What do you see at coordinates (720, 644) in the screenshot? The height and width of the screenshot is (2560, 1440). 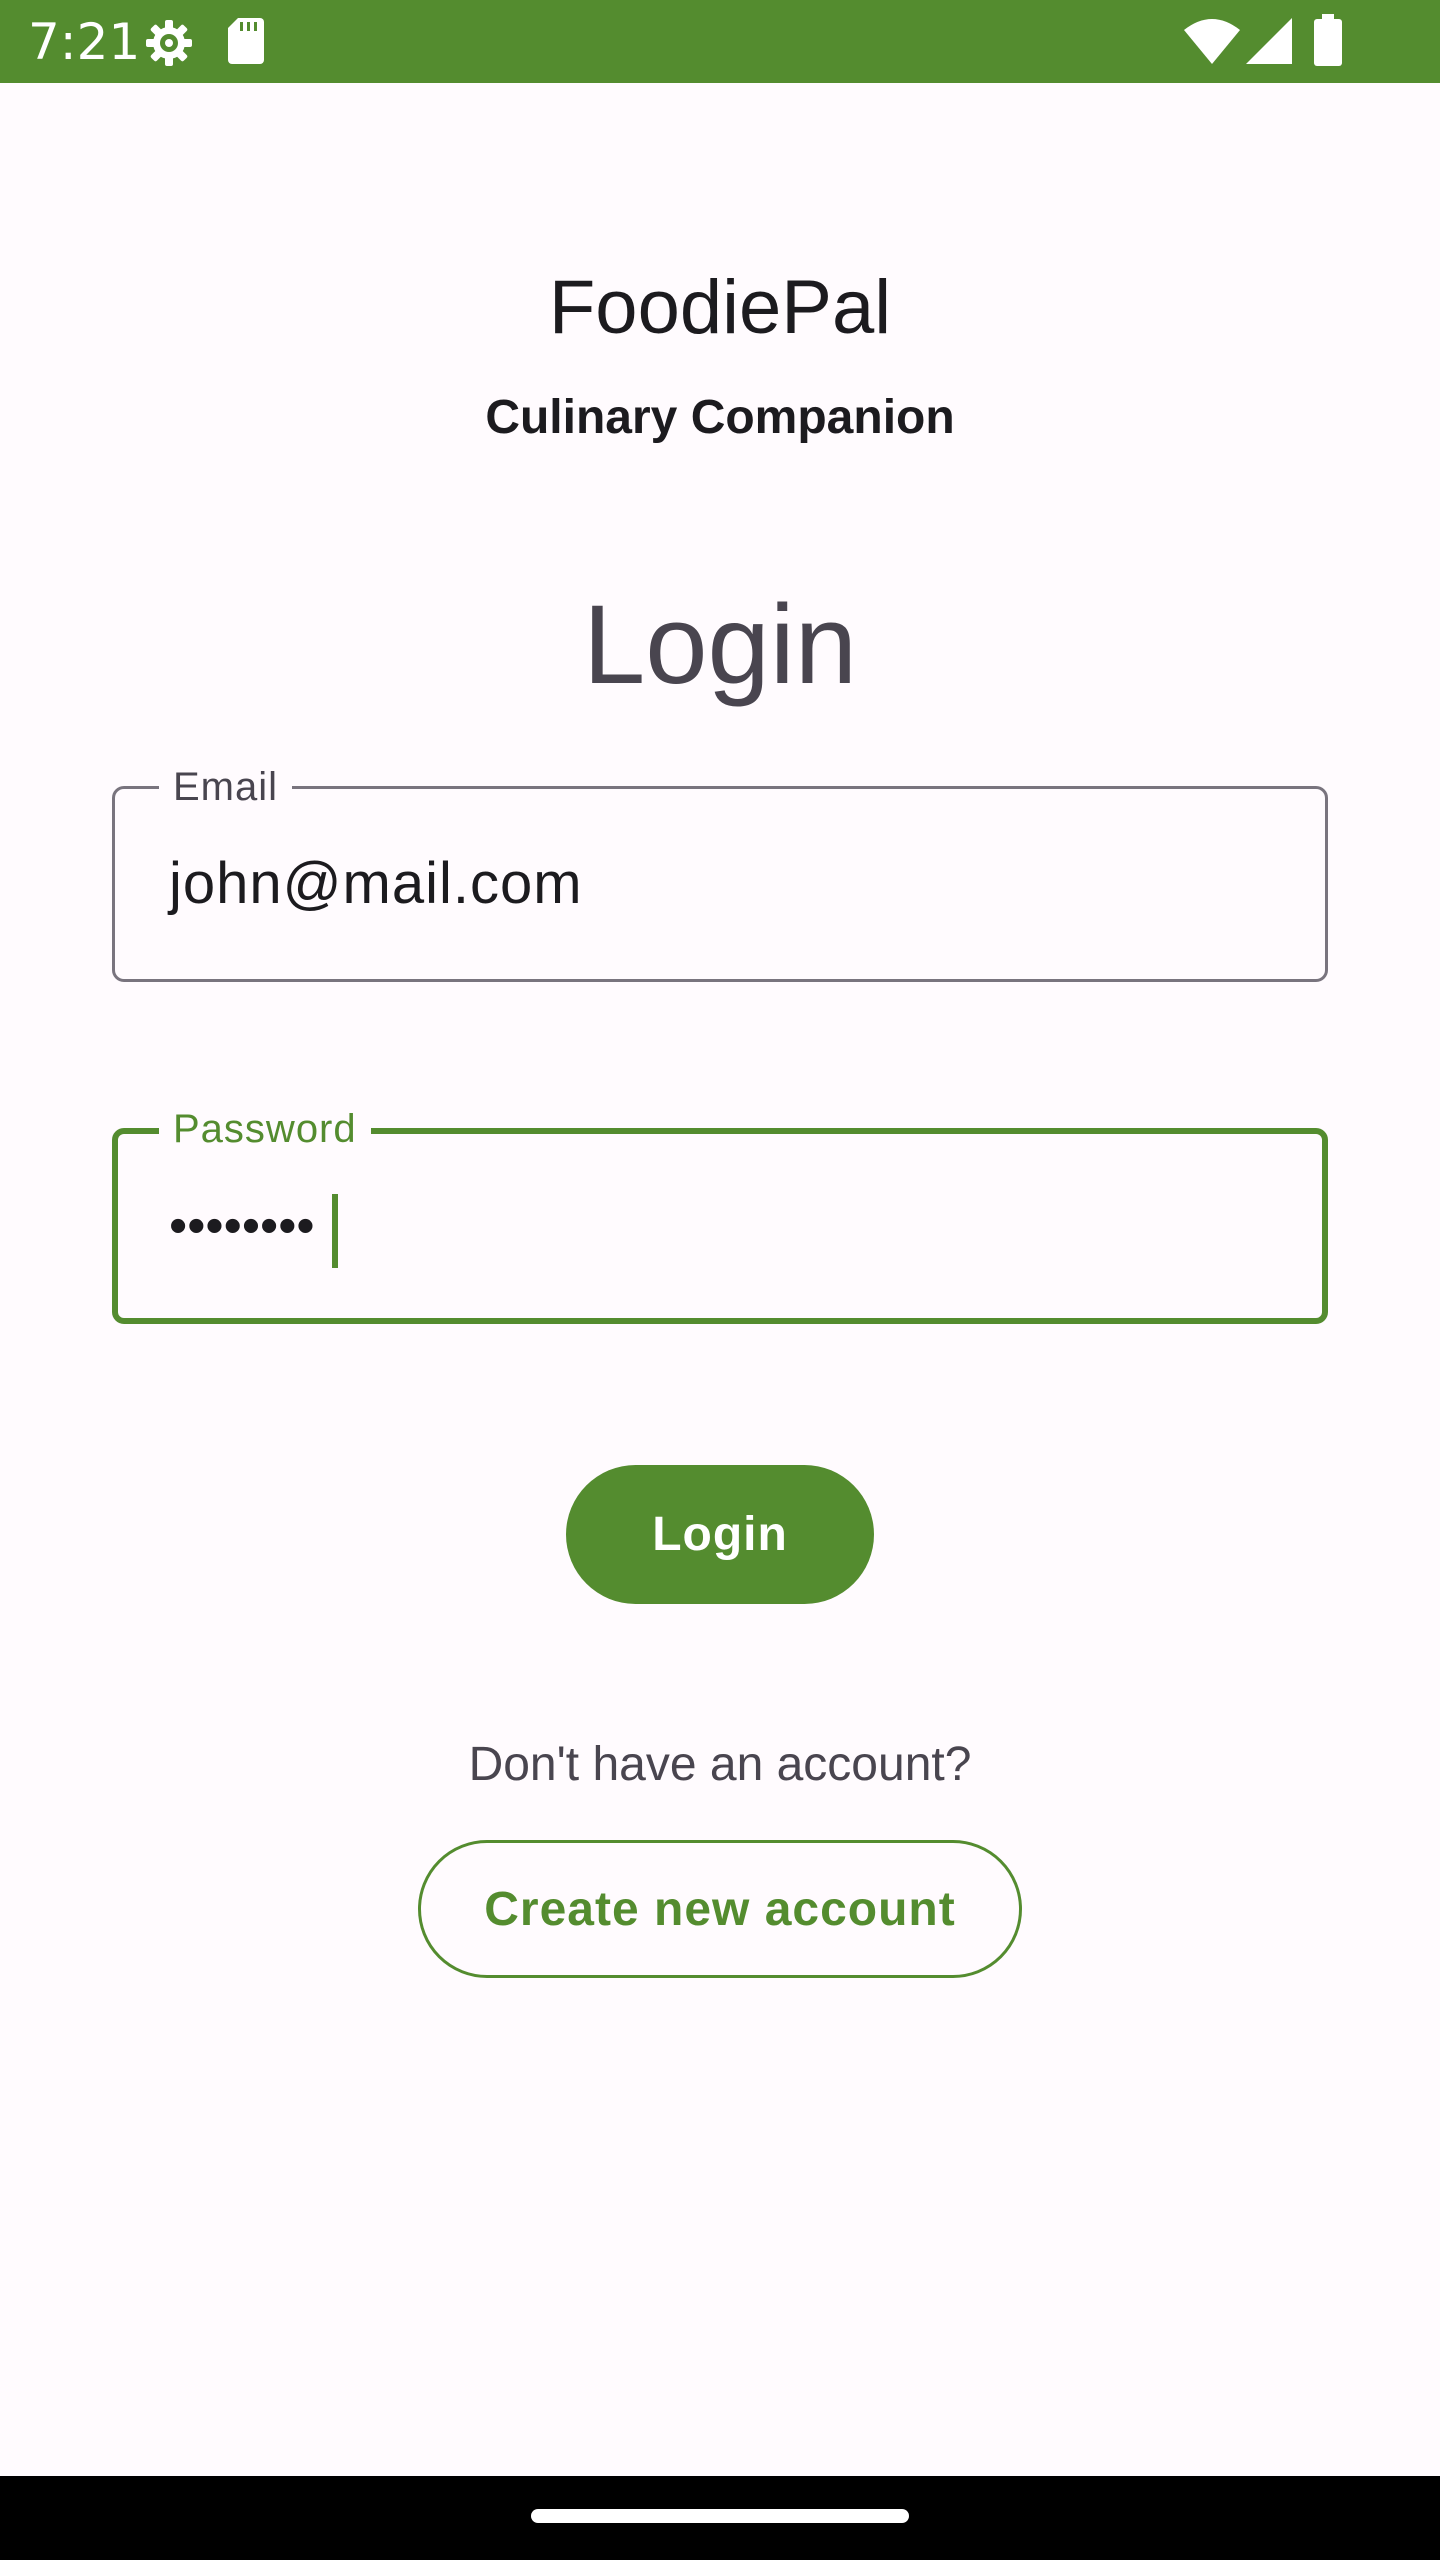 I see `login-heading: Login` at bounding box center [720, 644].